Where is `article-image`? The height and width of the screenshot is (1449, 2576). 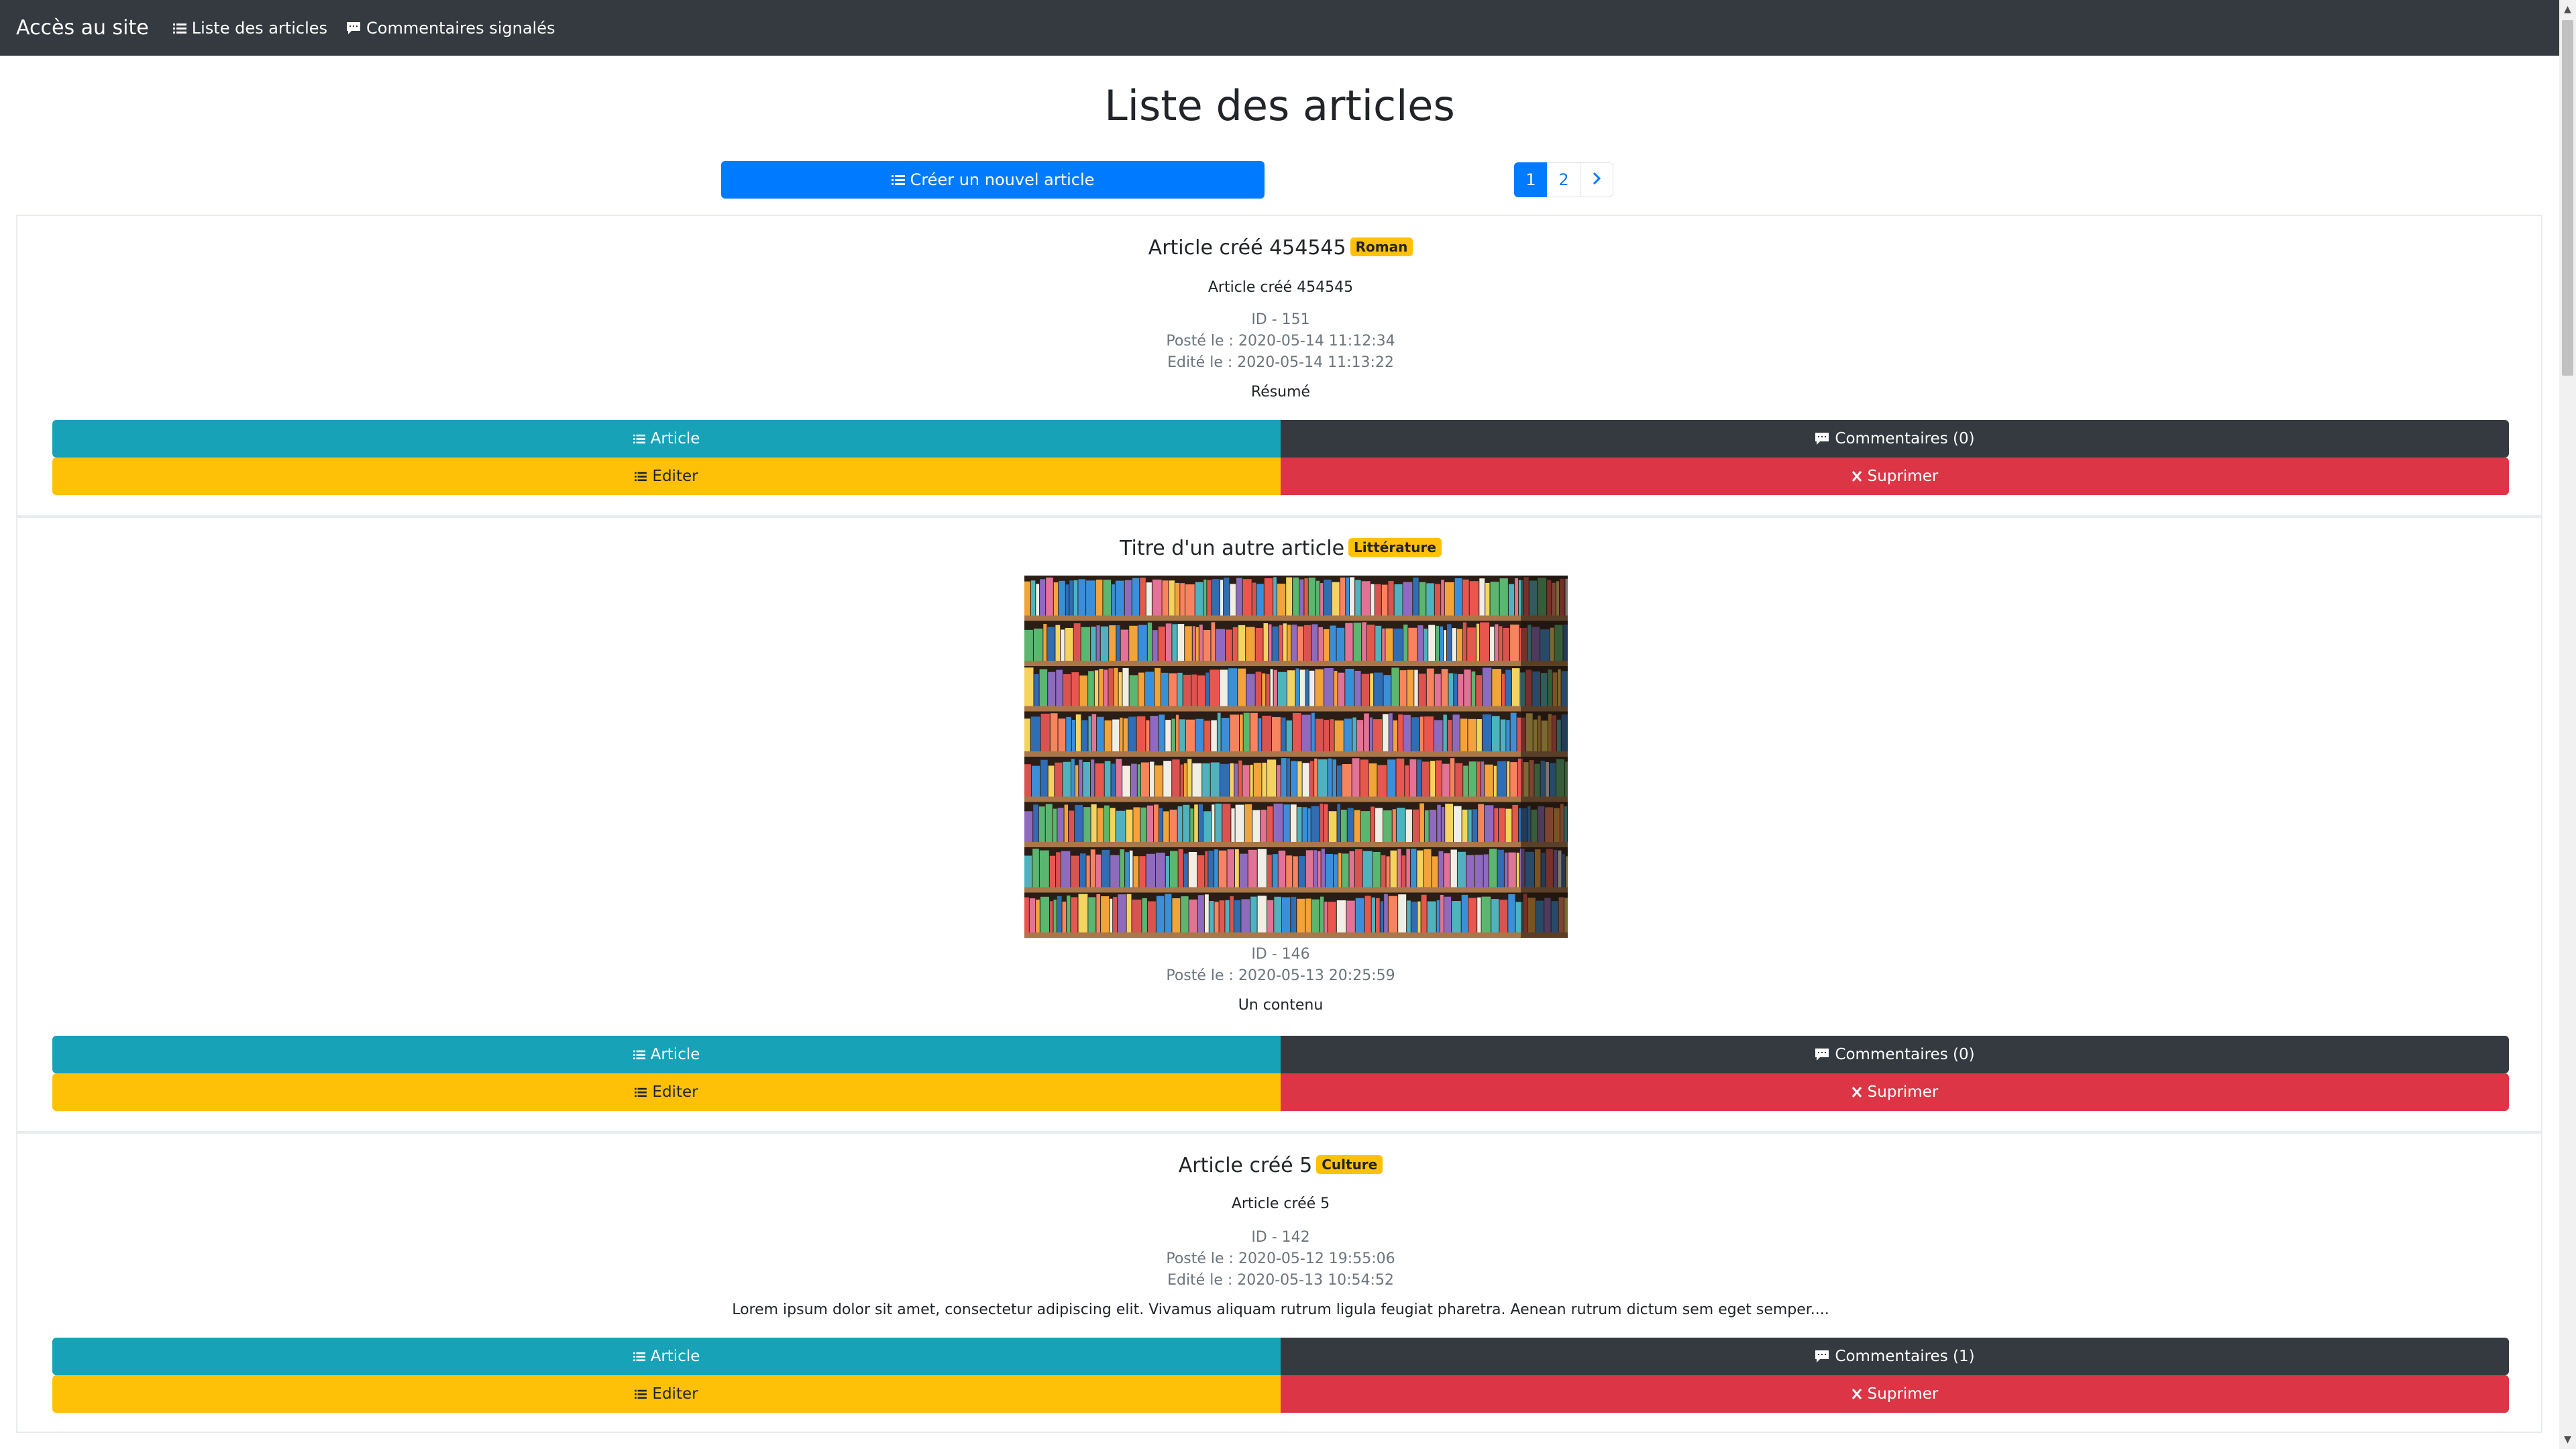 article-image is located at coordinates (1296, 757).